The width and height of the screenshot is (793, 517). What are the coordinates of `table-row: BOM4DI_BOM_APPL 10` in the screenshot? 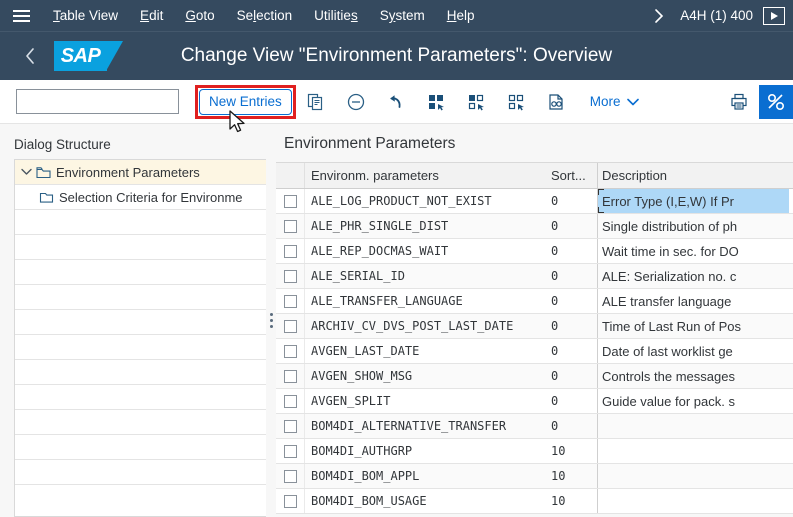 It's located at (534, 476).